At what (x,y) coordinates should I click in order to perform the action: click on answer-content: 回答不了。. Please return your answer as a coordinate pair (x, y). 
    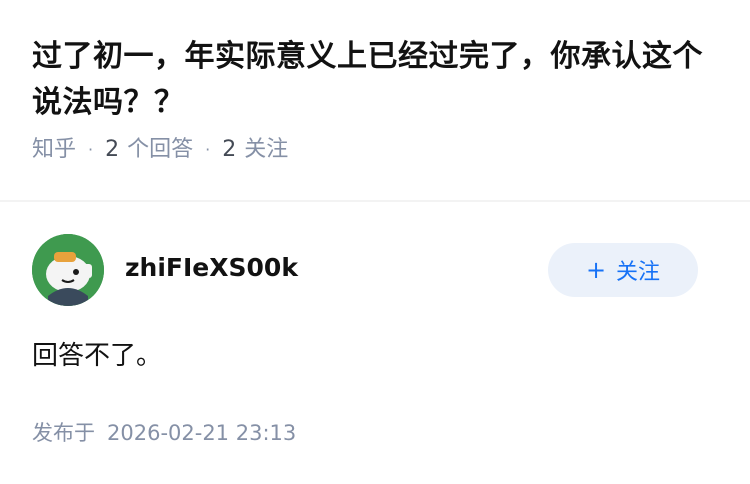
    Looking at the image, I should click on (97, 356).